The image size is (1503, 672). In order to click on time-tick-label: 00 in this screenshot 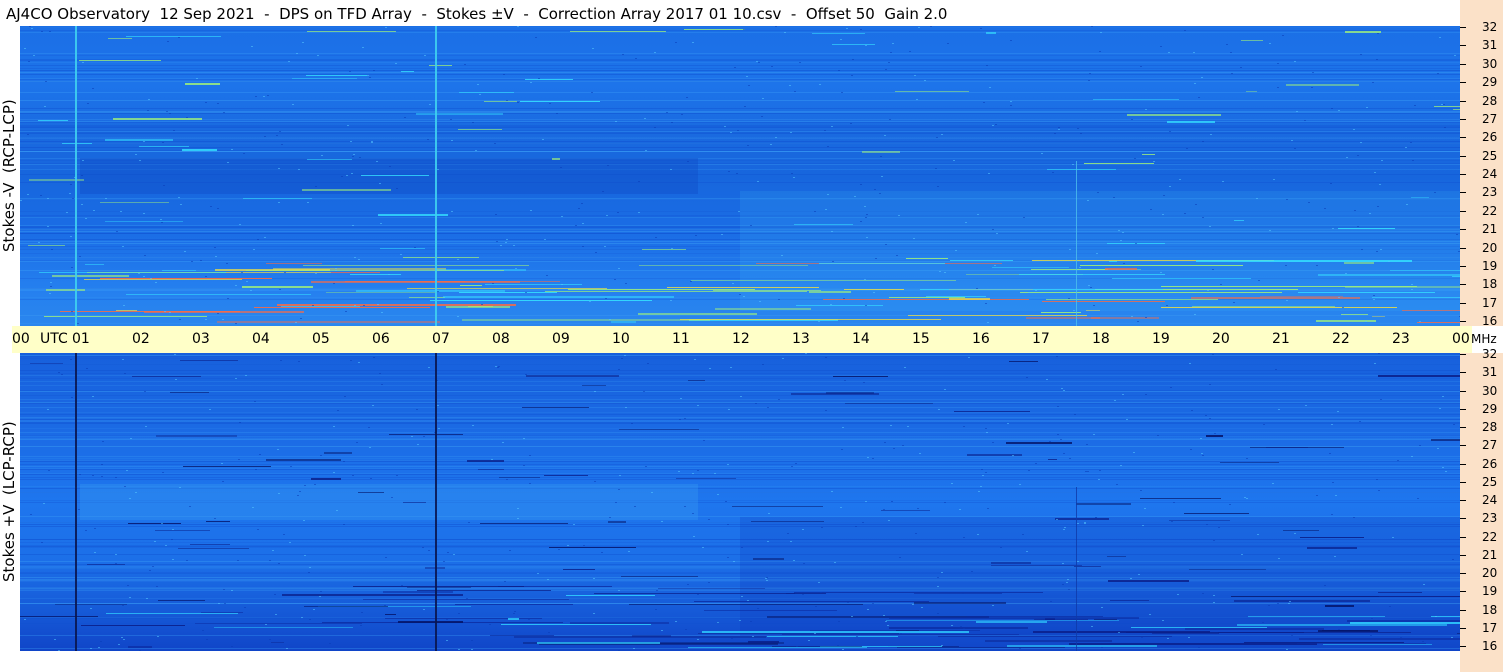, I will do `click(21, 339)`.